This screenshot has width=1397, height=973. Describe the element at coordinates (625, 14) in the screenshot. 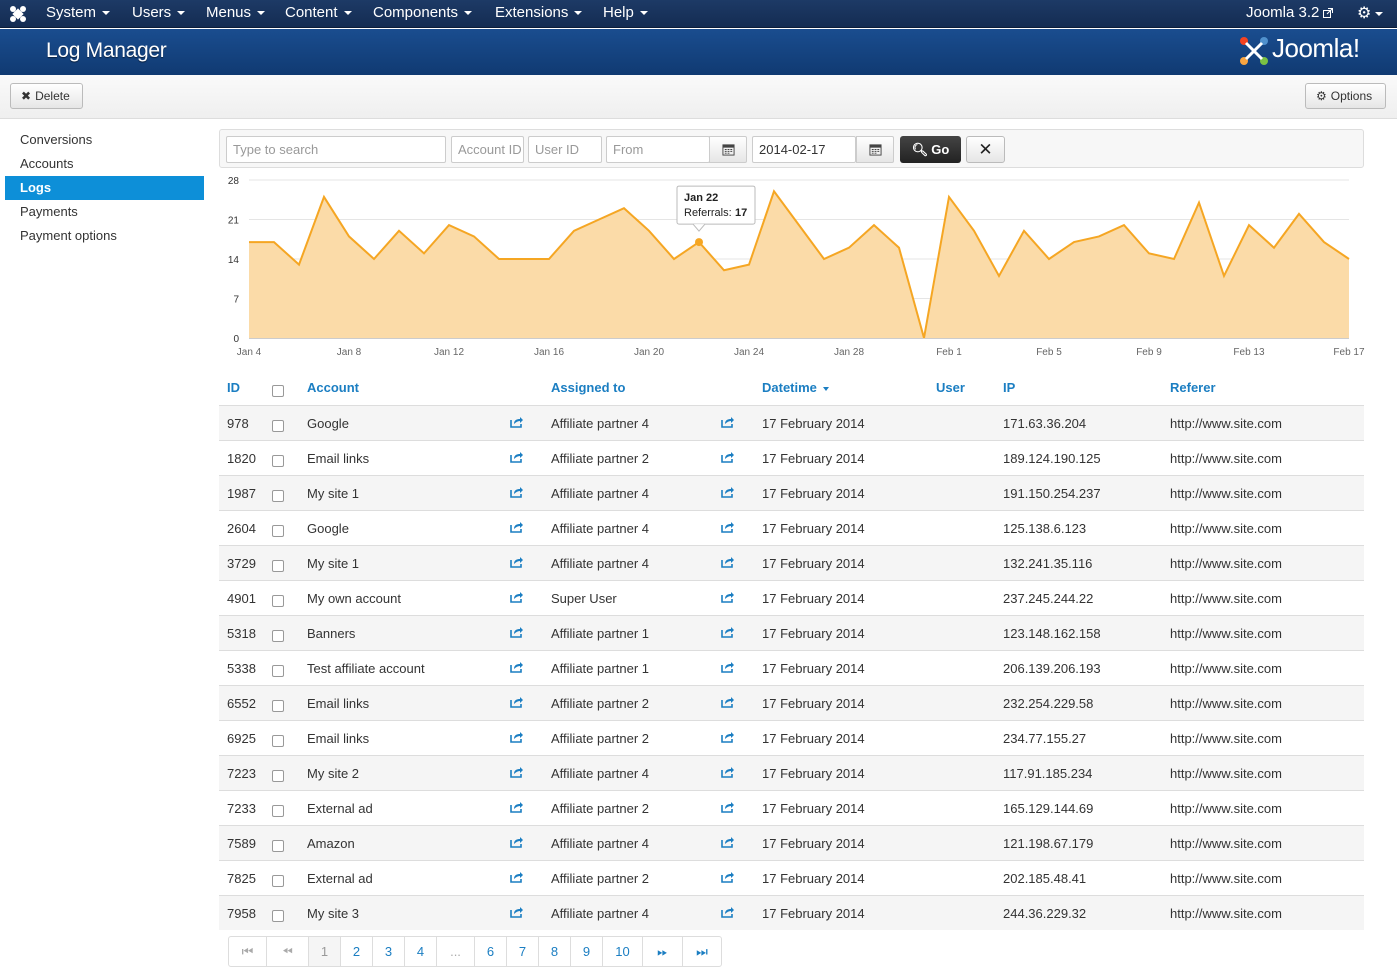

I see `menu-help: Help` at that location.